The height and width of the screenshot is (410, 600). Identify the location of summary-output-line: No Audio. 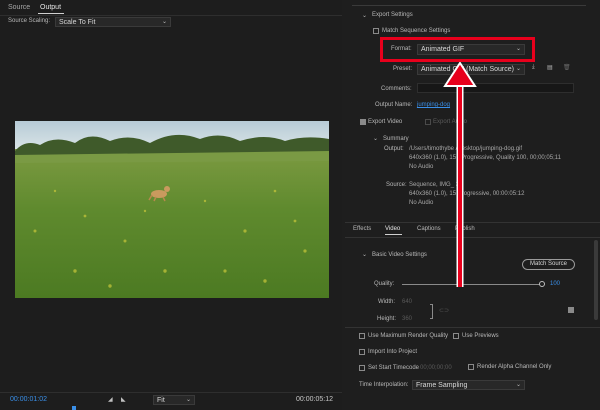
(421, 167).